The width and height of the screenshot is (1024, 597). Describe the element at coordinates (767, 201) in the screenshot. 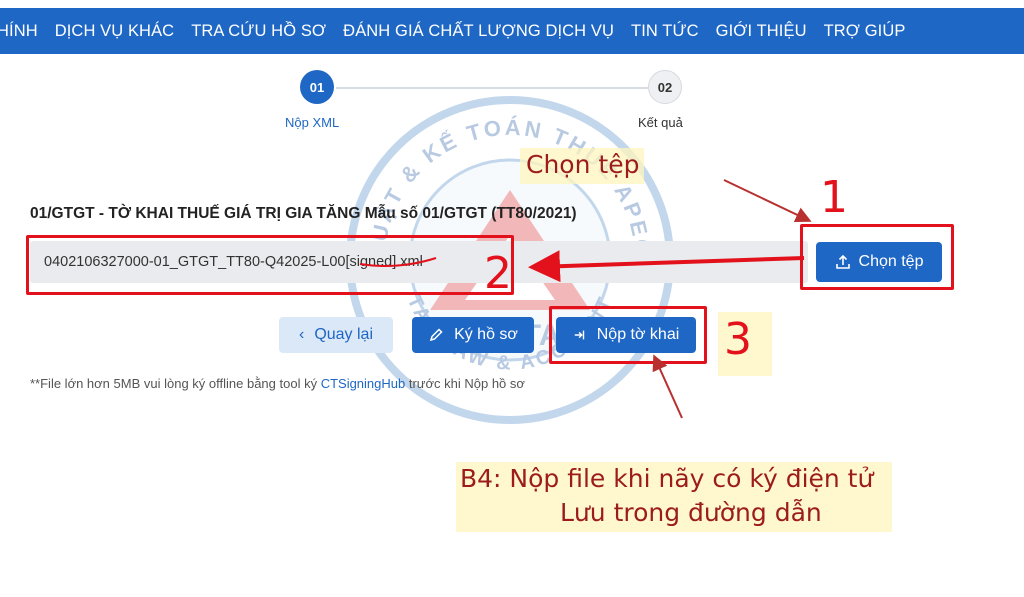

I see `arrow-to-choose-box` at that location.